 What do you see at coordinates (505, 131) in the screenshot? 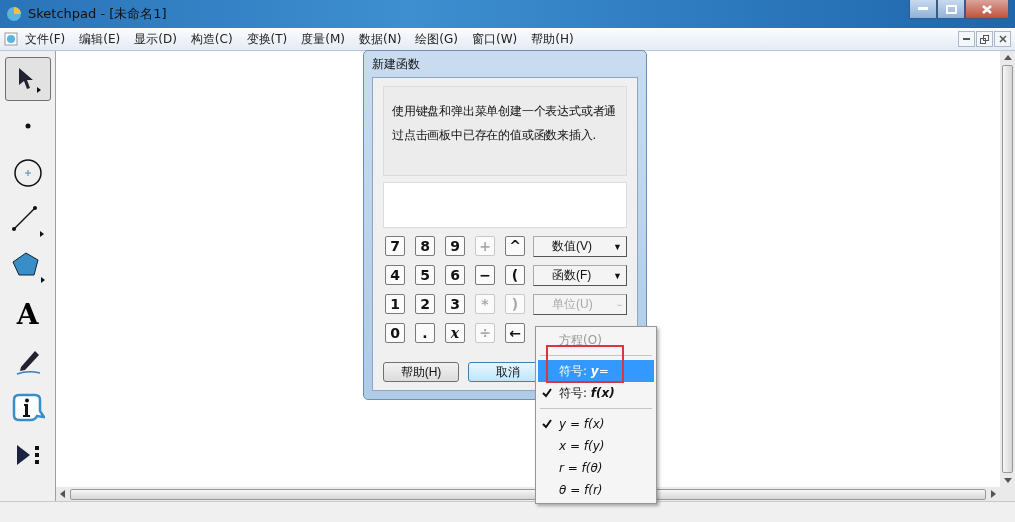
I see `instruction-text: 使用键盘和弹出菜单创建一个表达式或者通过点击画板中已存在的值或函数来插入.` at bounding box center [505, 131].